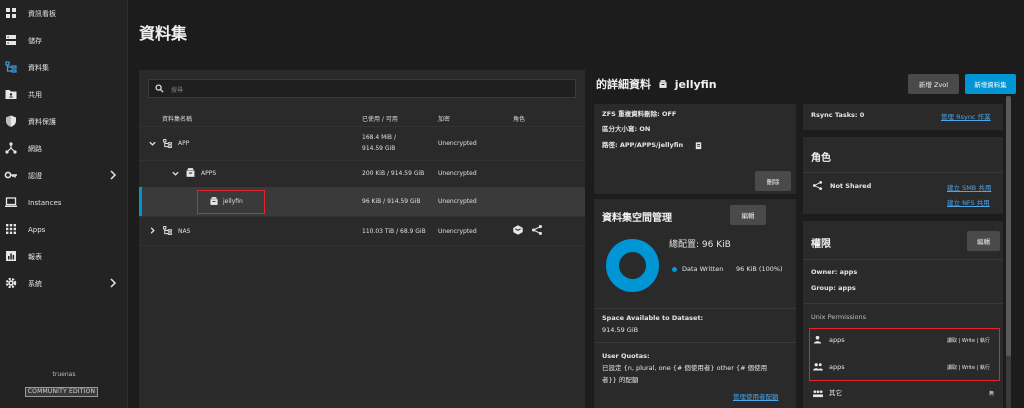 Image resolution: width=1024 pixels, height=408 pixels. What do you see at coordinates (990, 84) in the screenshot?
I see `add-dataset-button: 新增資料集` at bounding box center [990, 84].